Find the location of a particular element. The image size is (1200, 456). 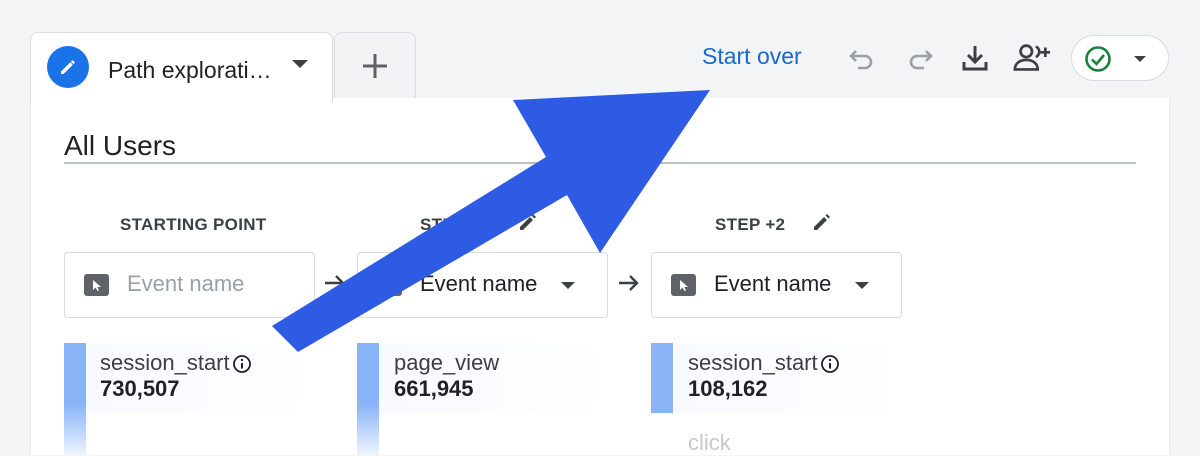

edit-step-2-icon is located at coordinates (822, 224).